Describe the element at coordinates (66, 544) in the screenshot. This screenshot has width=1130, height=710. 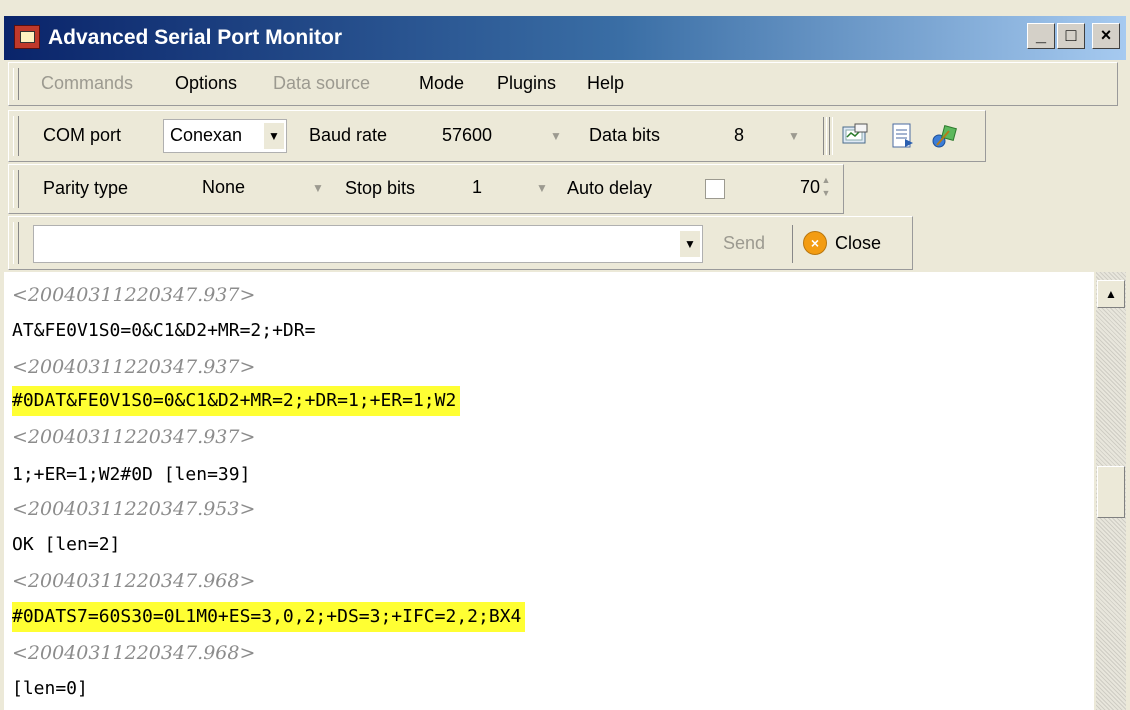
I see `log-data-line: OK [len=2]` at that location.